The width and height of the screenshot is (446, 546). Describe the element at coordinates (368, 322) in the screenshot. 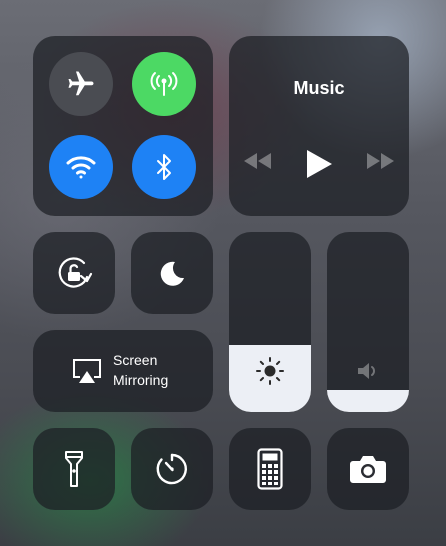

I see `volume-slider` at that location.